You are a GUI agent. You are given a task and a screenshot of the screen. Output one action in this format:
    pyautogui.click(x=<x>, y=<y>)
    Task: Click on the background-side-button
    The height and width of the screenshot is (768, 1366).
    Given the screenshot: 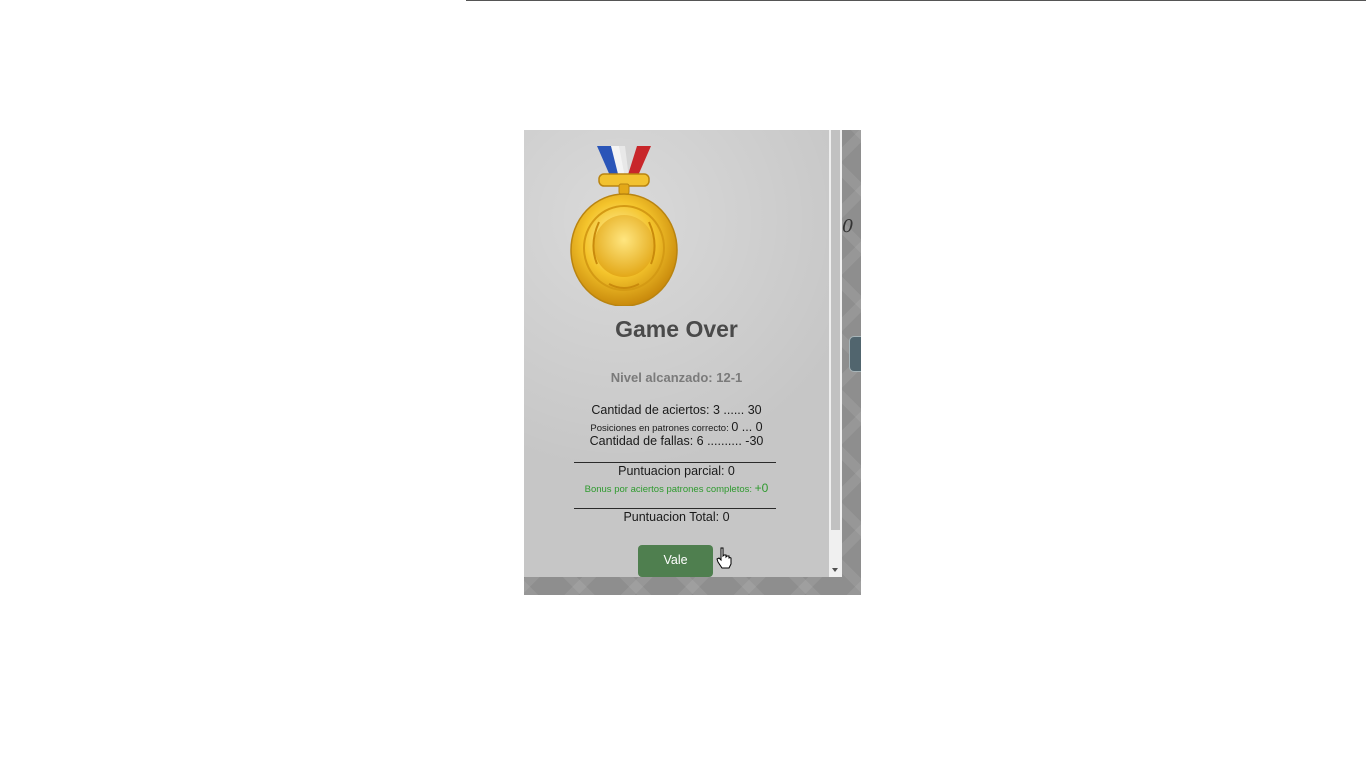 What is the action you would take?
    pyautogui.click(x=855, y=354)
    